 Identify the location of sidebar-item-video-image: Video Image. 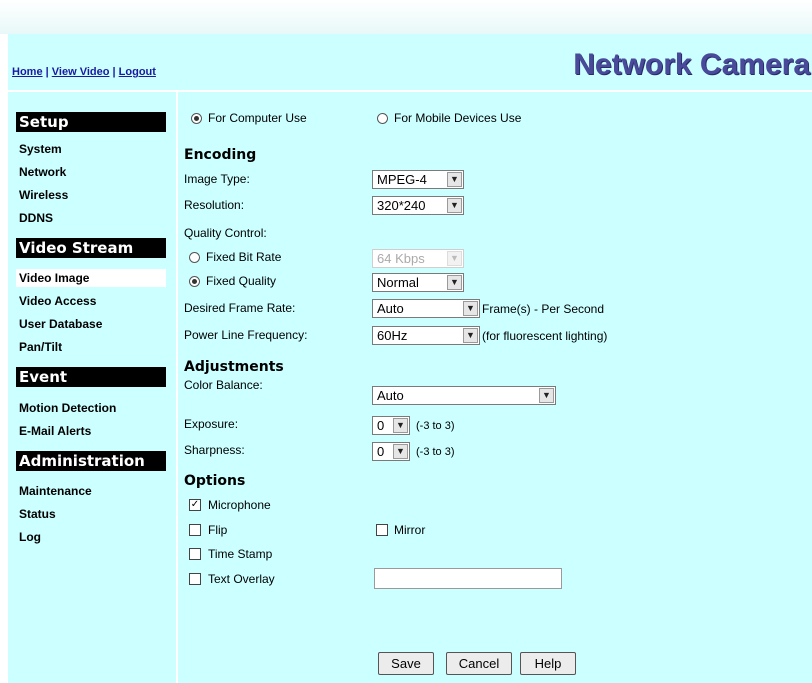
(91, 278).